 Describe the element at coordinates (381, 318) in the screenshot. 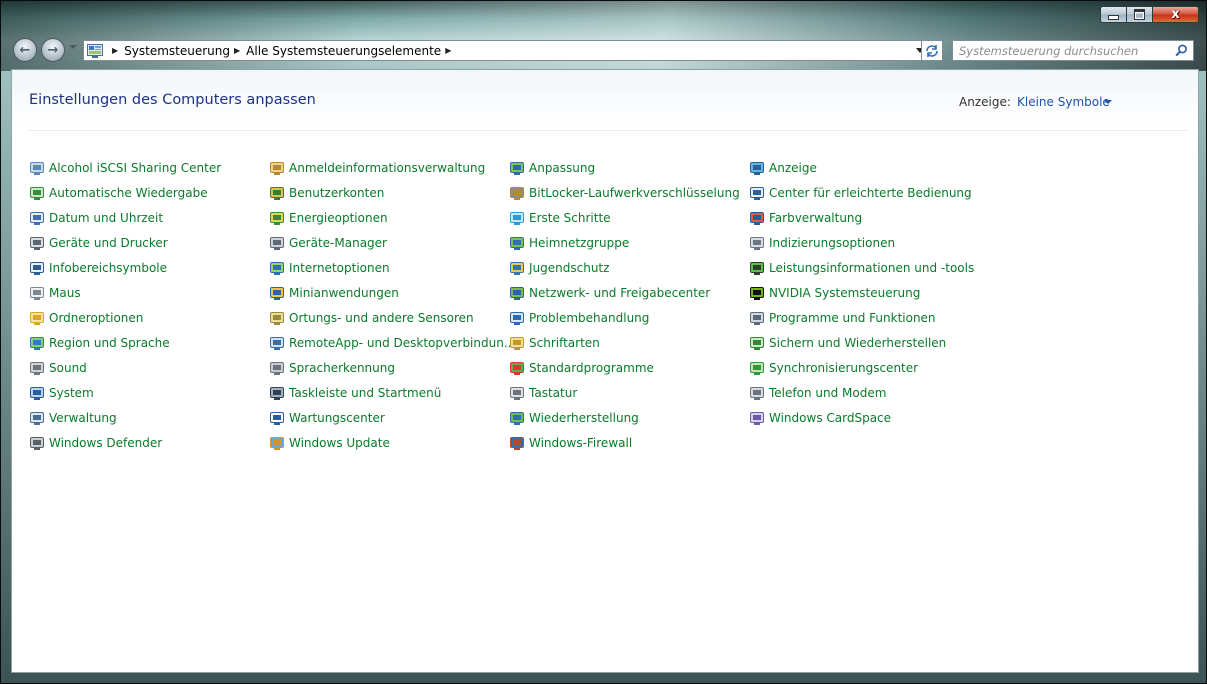

I see `control-panel-item-label: Ortungs- und andere Sensoren` at that location.